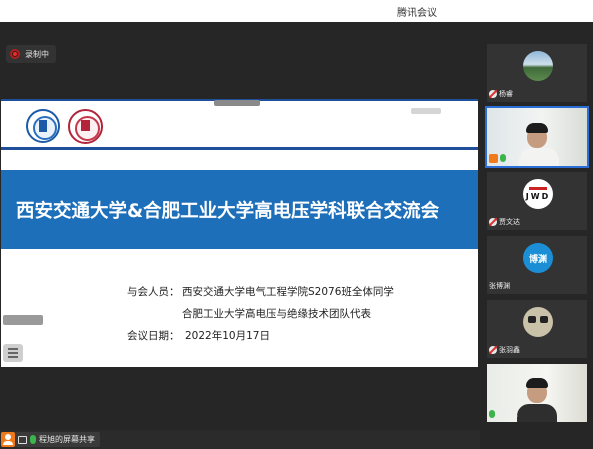  What do you see at coordinates (85, 126) in the screenshot?
I see `hfut-logo` at bounding box center [85, 126].